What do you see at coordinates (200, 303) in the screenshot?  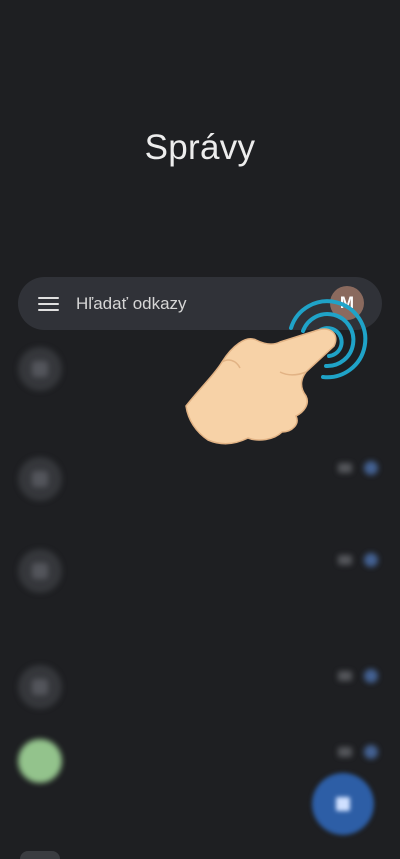 I see `search-bar: Hľadať odkazy M` at bounding box center [200, 303].